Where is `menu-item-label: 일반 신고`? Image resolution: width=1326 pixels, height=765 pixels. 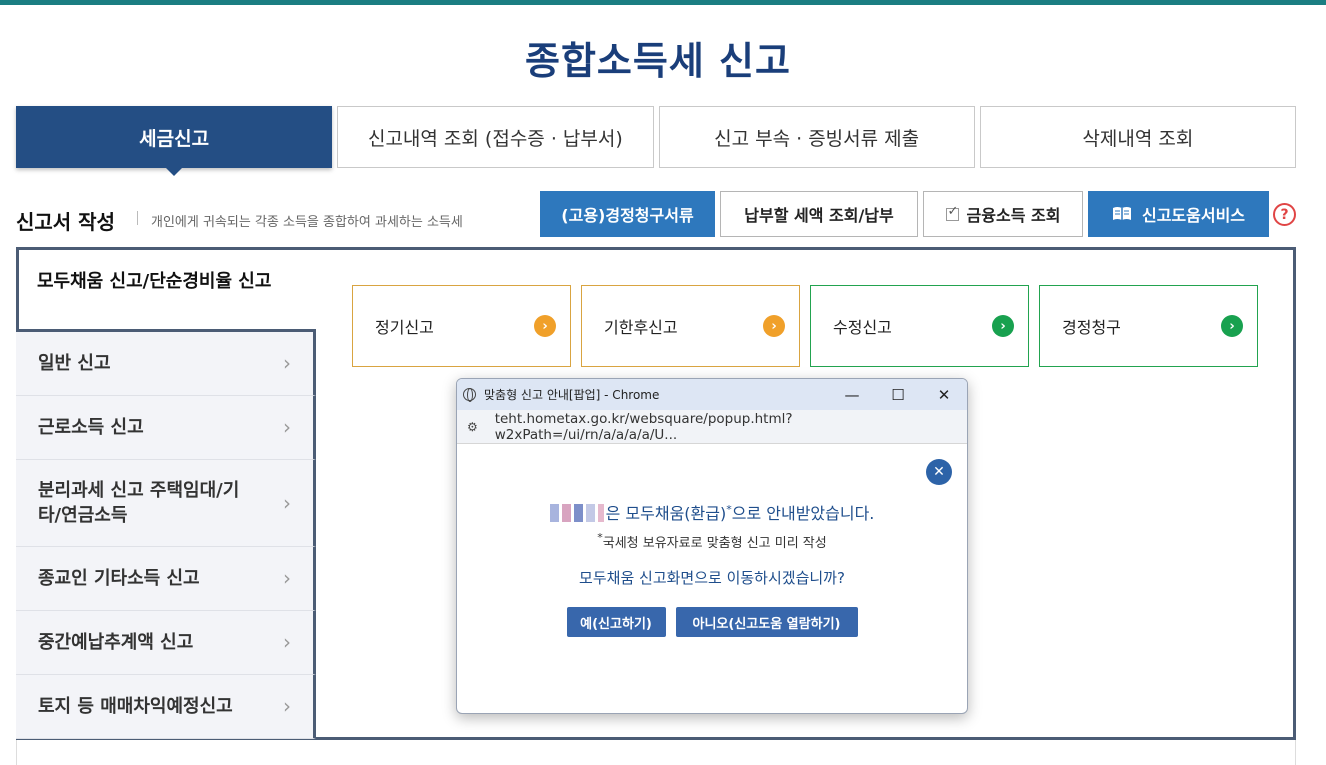 menu-item-label: 일반 신고 is located at coordinates (74, 363).